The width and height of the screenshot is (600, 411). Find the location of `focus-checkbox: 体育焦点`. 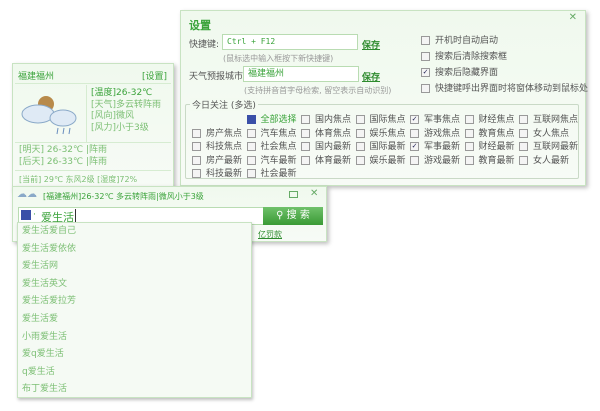

focus-checkbox: 体育焦点 is located at coordinates (326, 132).